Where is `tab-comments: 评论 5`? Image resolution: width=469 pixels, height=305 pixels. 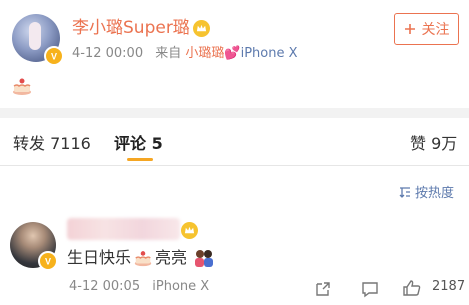 tab-comments: 评论 5 is located at coordinates (138, 144).